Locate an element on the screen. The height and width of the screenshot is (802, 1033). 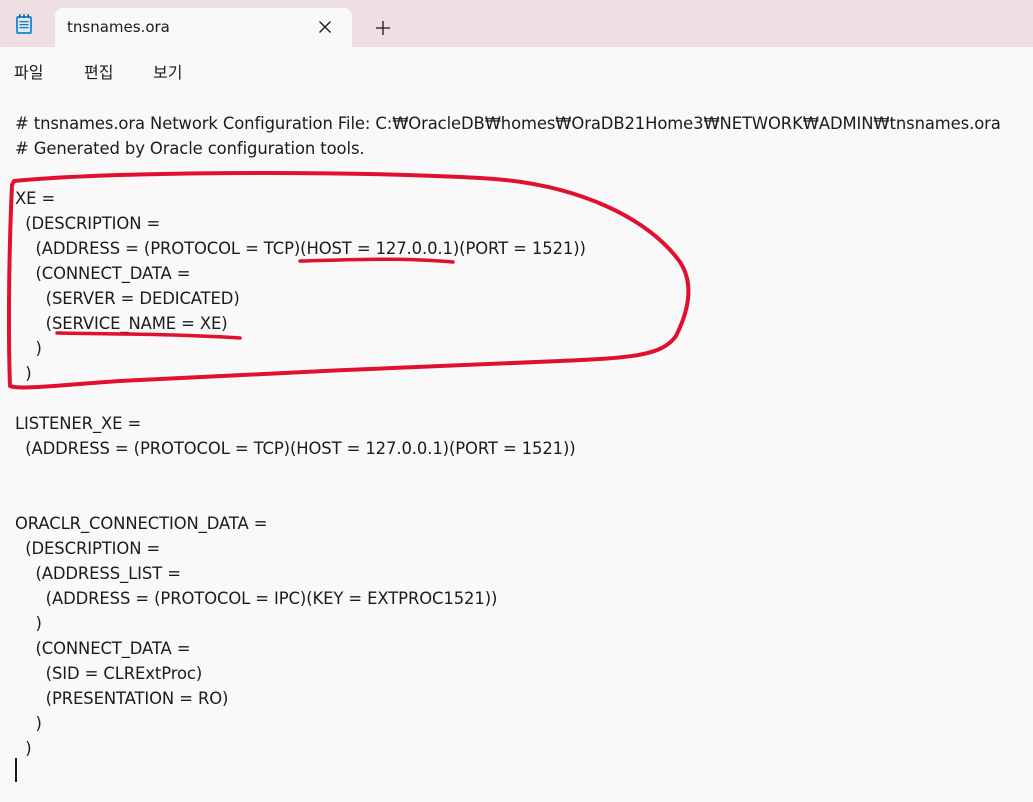
tab-tnsnames: tnsnames.ora is located at coordinates (203, 27).